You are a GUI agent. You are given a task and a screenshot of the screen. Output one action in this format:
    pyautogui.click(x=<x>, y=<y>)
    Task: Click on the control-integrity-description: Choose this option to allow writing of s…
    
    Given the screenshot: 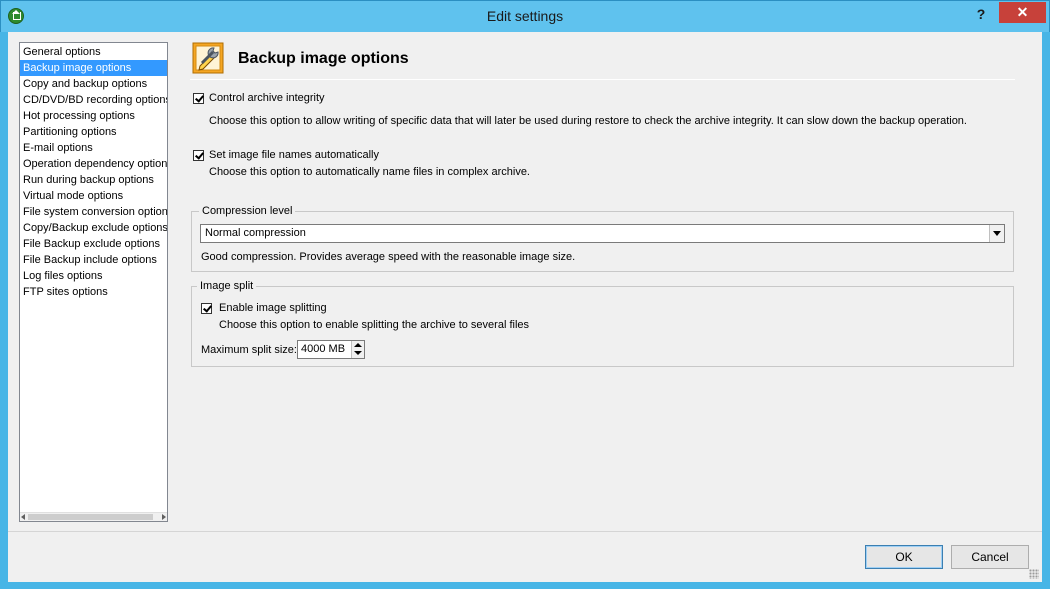 What is the action you would take?
    pyautogui.click(x=588, y=121)
    